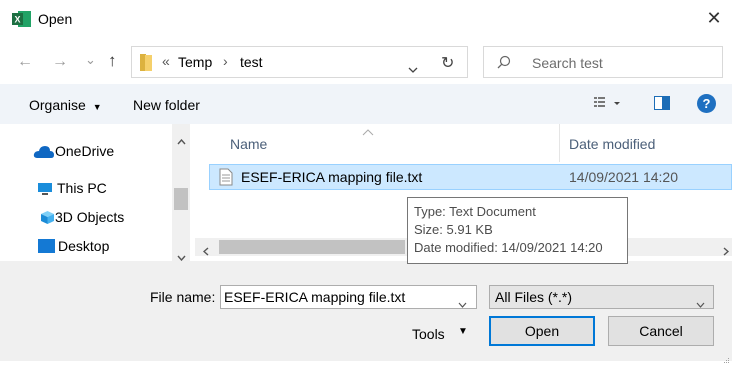 Image resolution: width=732 pixels, height=367 pixels. Describe the element at coordinates (366, 20) in the screenshot. I see `title-bar: X Open ✕` at that location.